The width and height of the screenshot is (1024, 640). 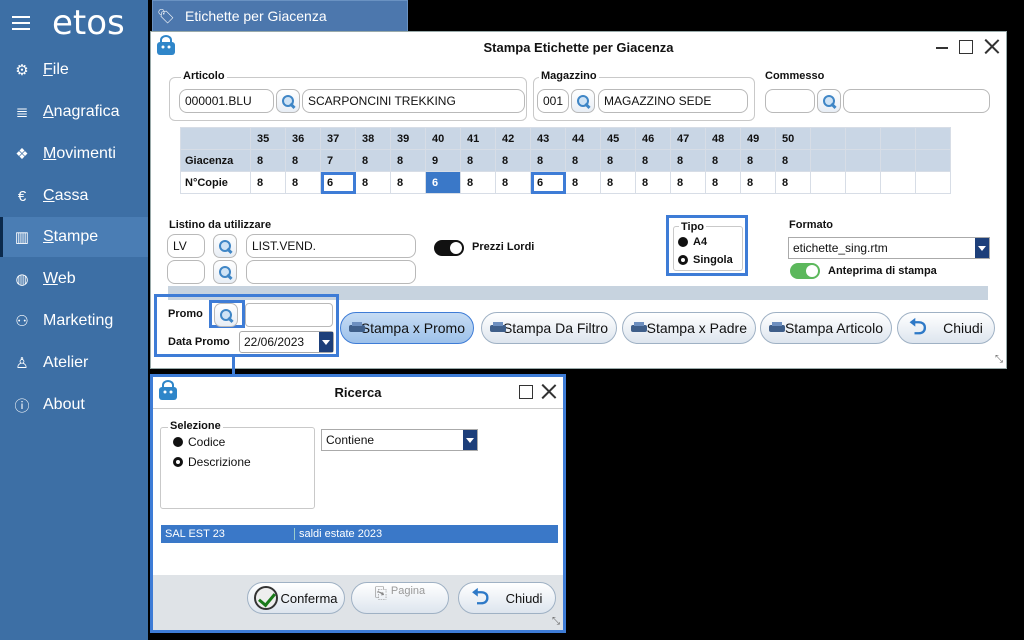 I want to click on size-cell: 38, so click(x=373, y=138).